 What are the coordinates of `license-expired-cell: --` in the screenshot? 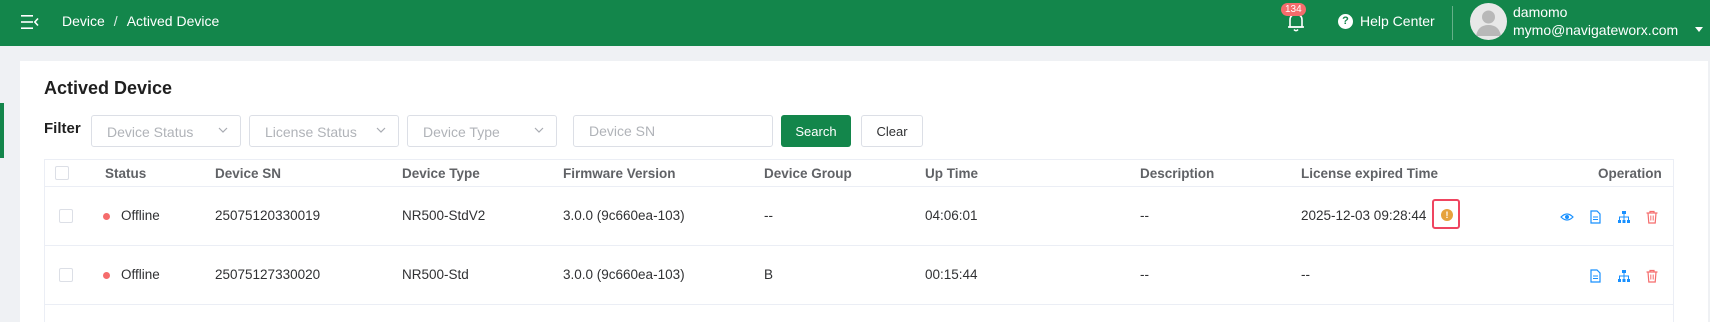 It's located at (1305, 274).